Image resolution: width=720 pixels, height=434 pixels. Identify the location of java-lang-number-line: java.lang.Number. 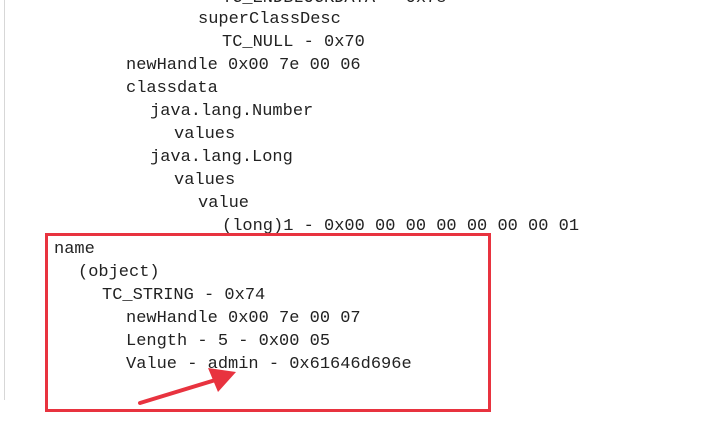
(232, 111).